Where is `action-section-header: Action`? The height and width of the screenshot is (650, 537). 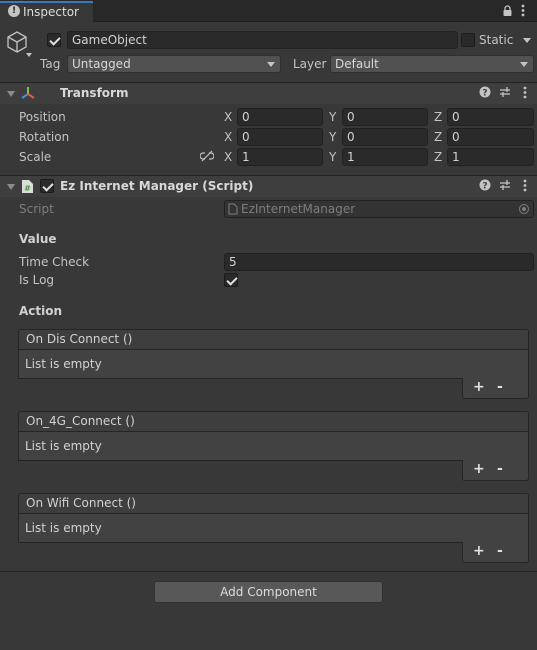
action-section-header: Action is located at coordinates (41, 311).